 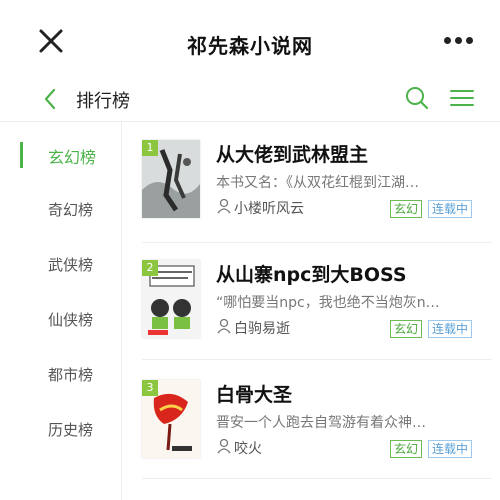 What do you see at coordinates (417, 98) in the screenshot?
I see `search-icon` at bounding box center [417, 98].